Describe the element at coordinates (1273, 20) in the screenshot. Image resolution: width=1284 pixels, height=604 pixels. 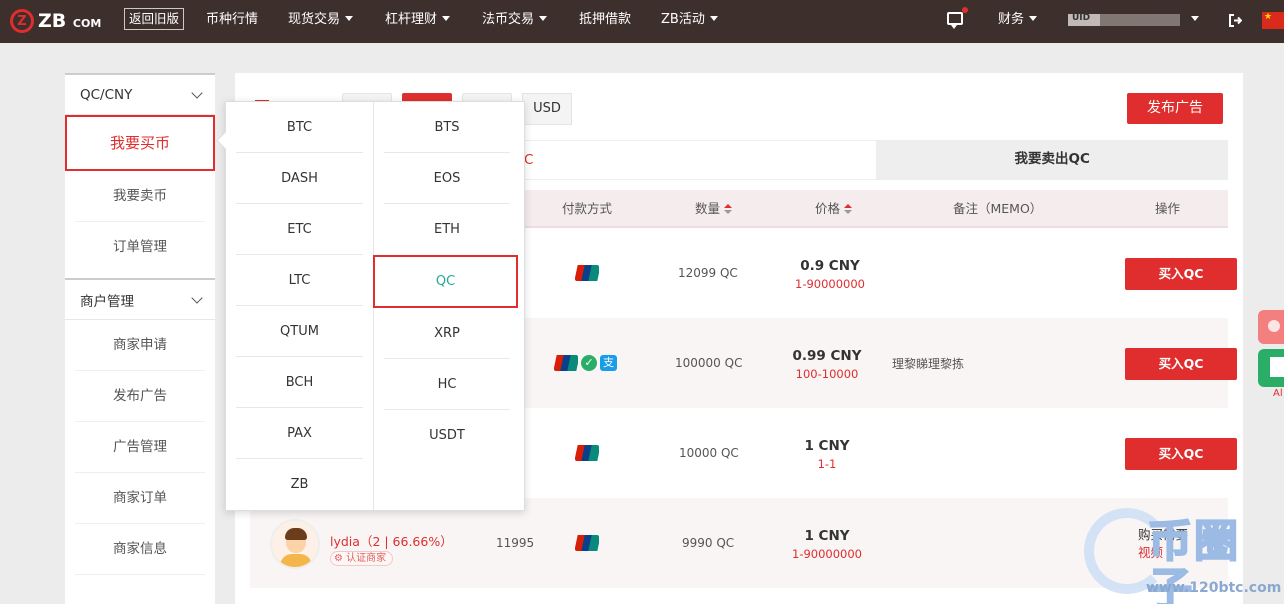
I see `china-flag-icon` at that location.